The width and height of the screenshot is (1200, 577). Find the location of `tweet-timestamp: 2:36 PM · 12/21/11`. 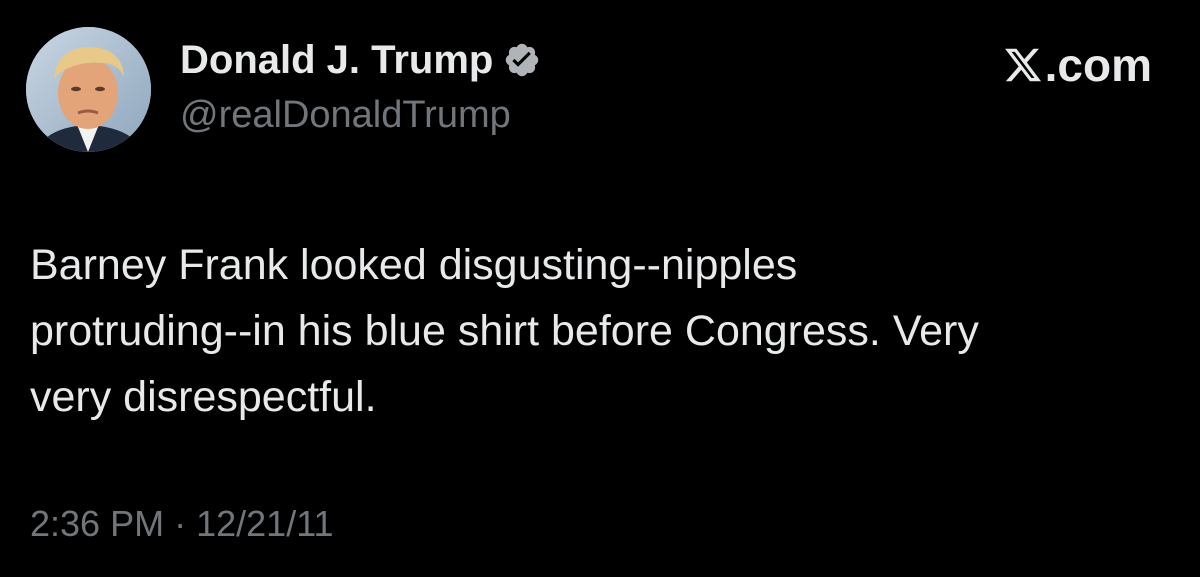

tweet-timestamp: 2:36 PM · 12/21/11 is located at coordinates (182, 524).